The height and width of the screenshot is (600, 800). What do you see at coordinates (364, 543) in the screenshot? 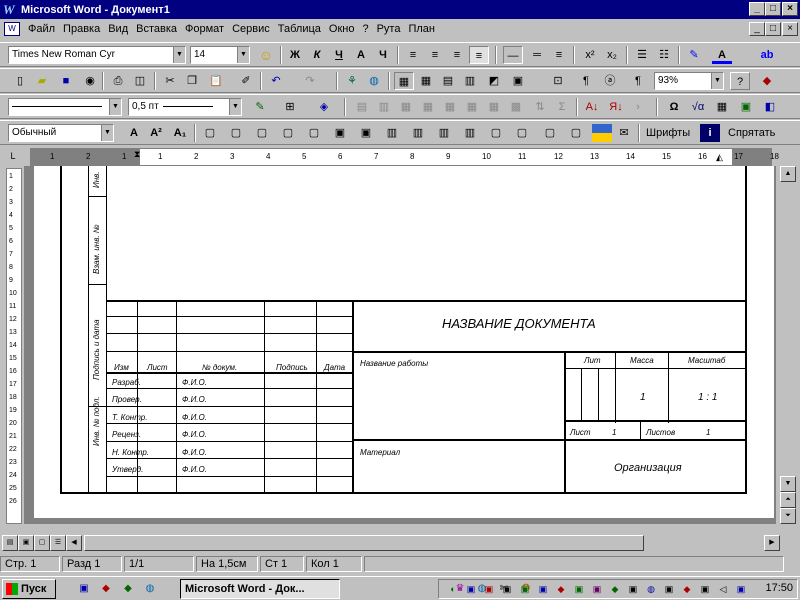
I see `scroll-thumb` at bounding box center [364, 543].